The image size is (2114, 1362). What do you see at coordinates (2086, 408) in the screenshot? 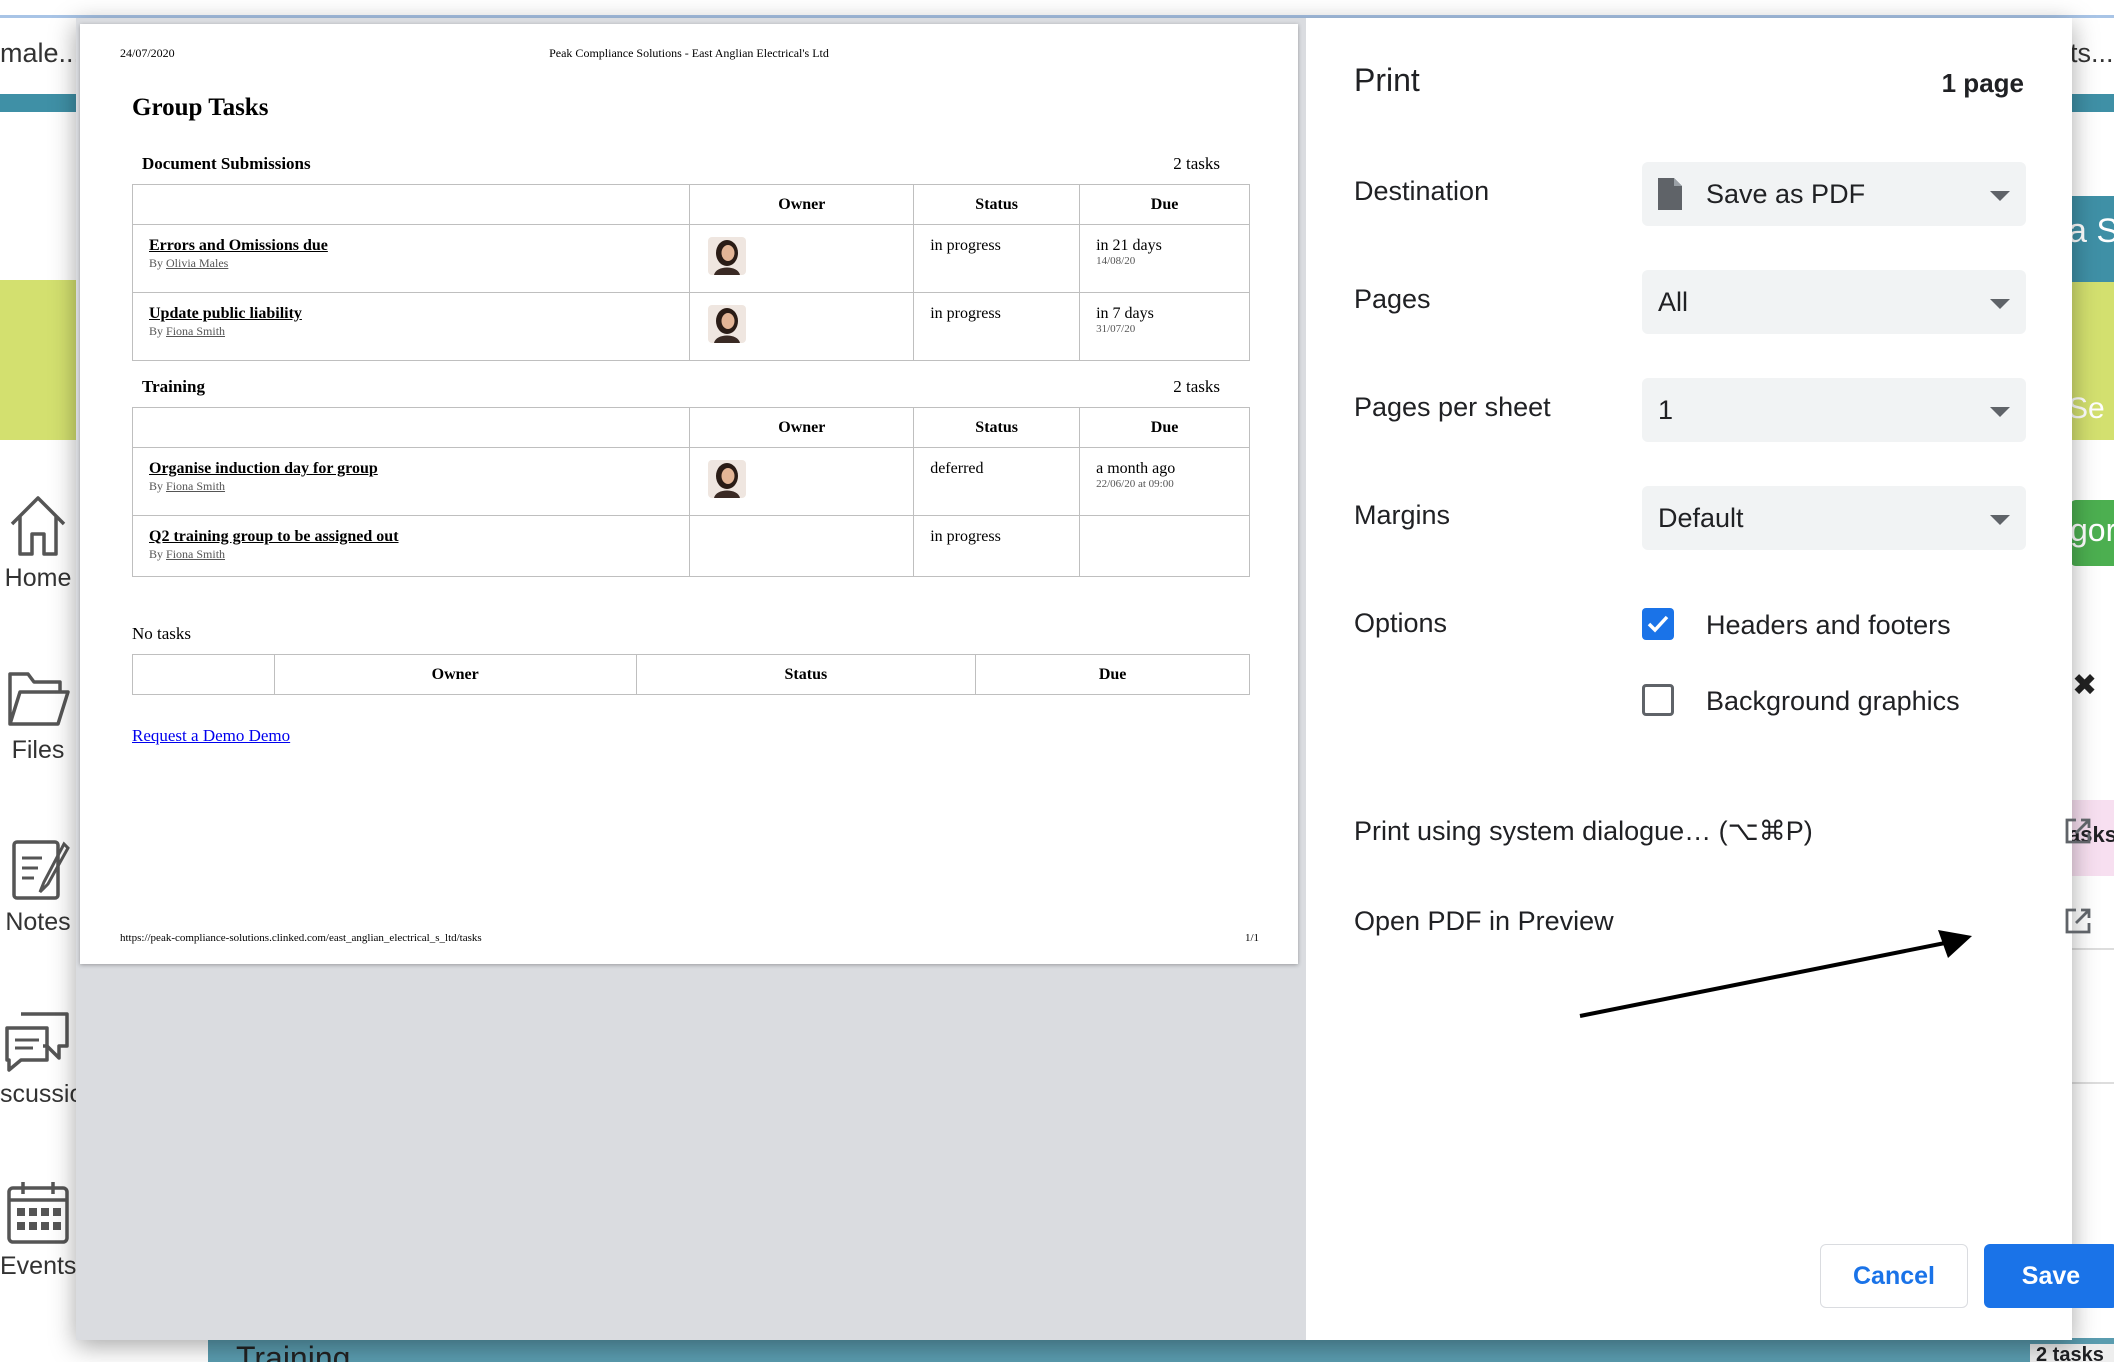
I see `background-banner-text: Se` at bounding box center [2086, 408].